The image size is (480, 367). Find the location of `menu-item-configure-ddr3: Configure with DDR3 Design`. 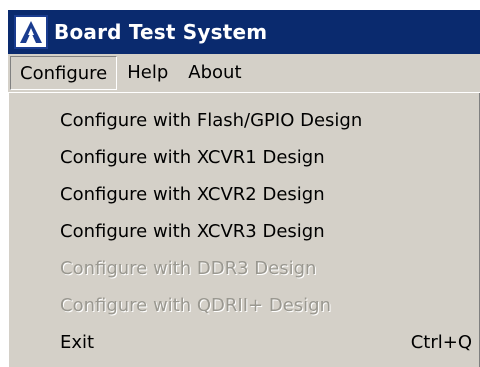

menu-item-configure-ddr3: Configure with DDR3 Design is located at coordinates (246, 268).